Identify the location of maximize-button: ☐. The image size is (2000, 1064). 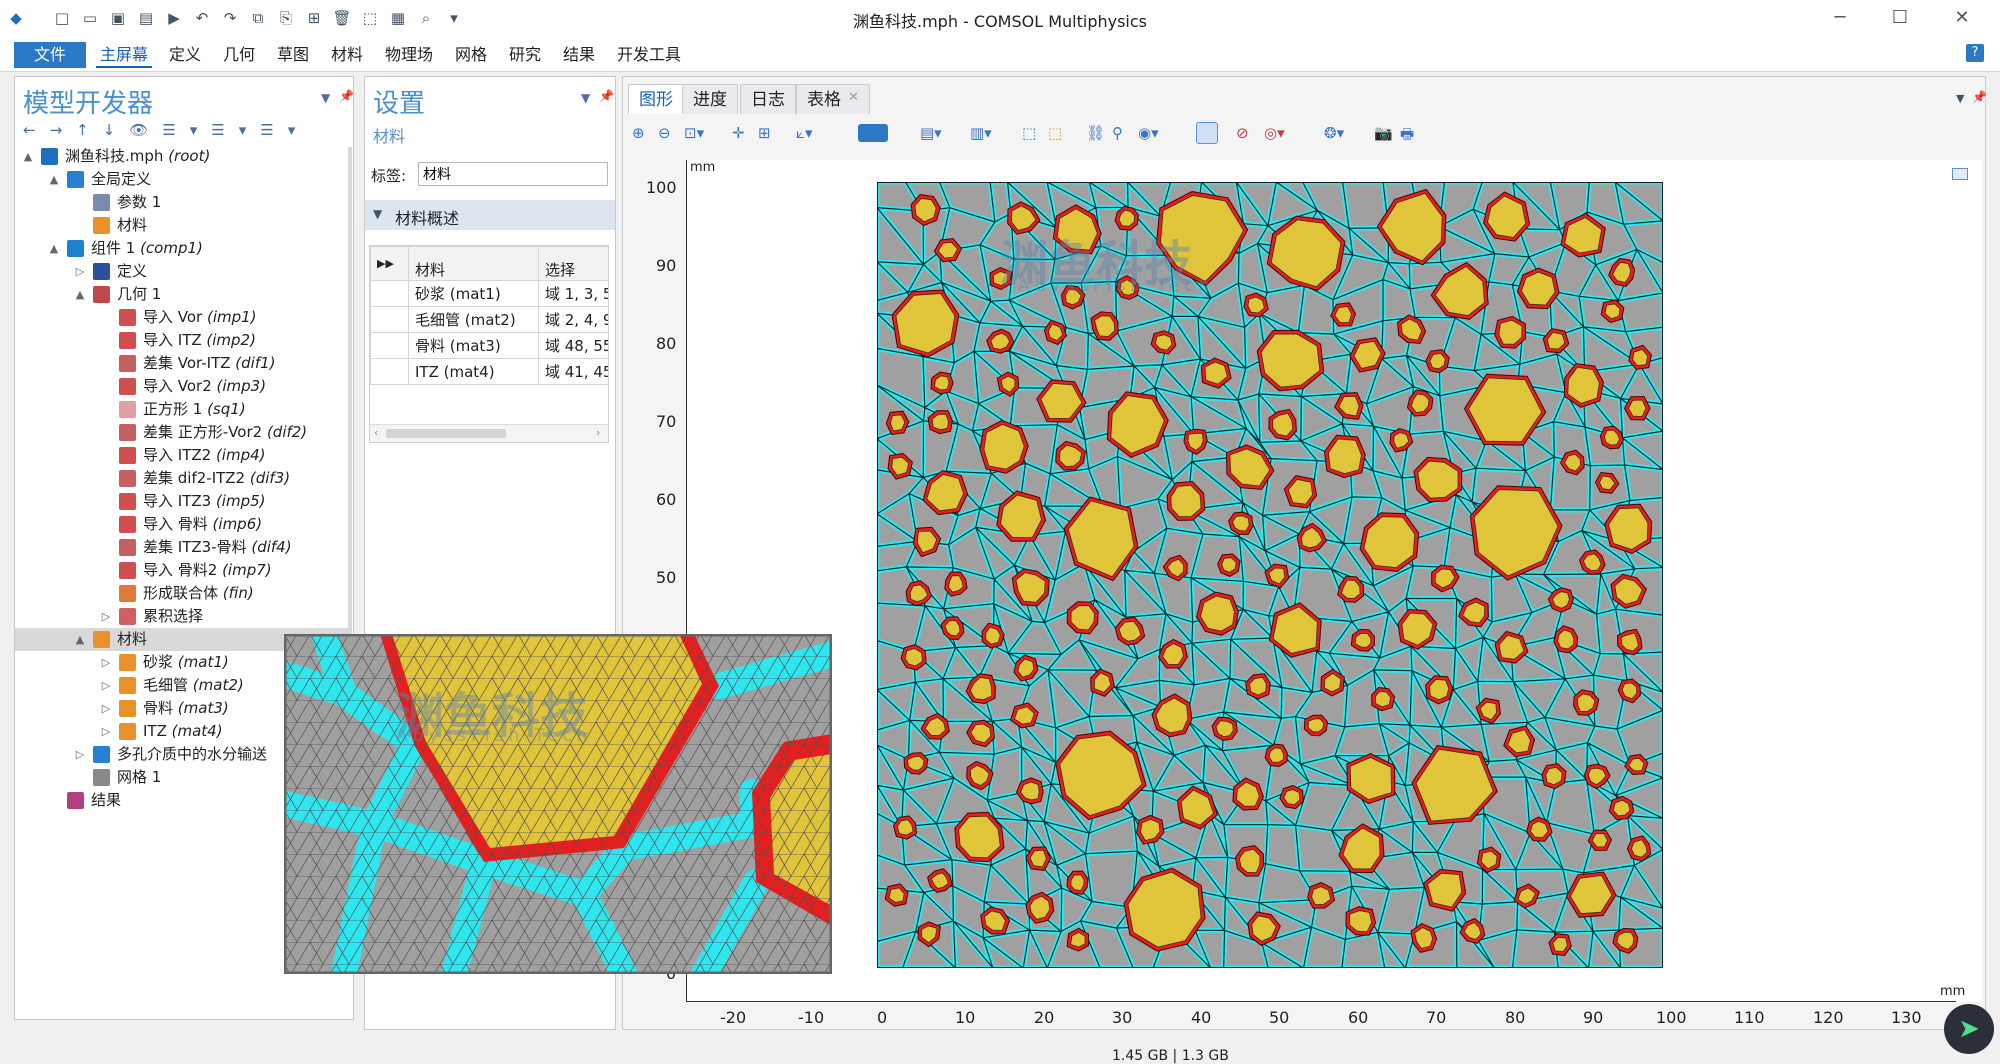
(1900, 18).